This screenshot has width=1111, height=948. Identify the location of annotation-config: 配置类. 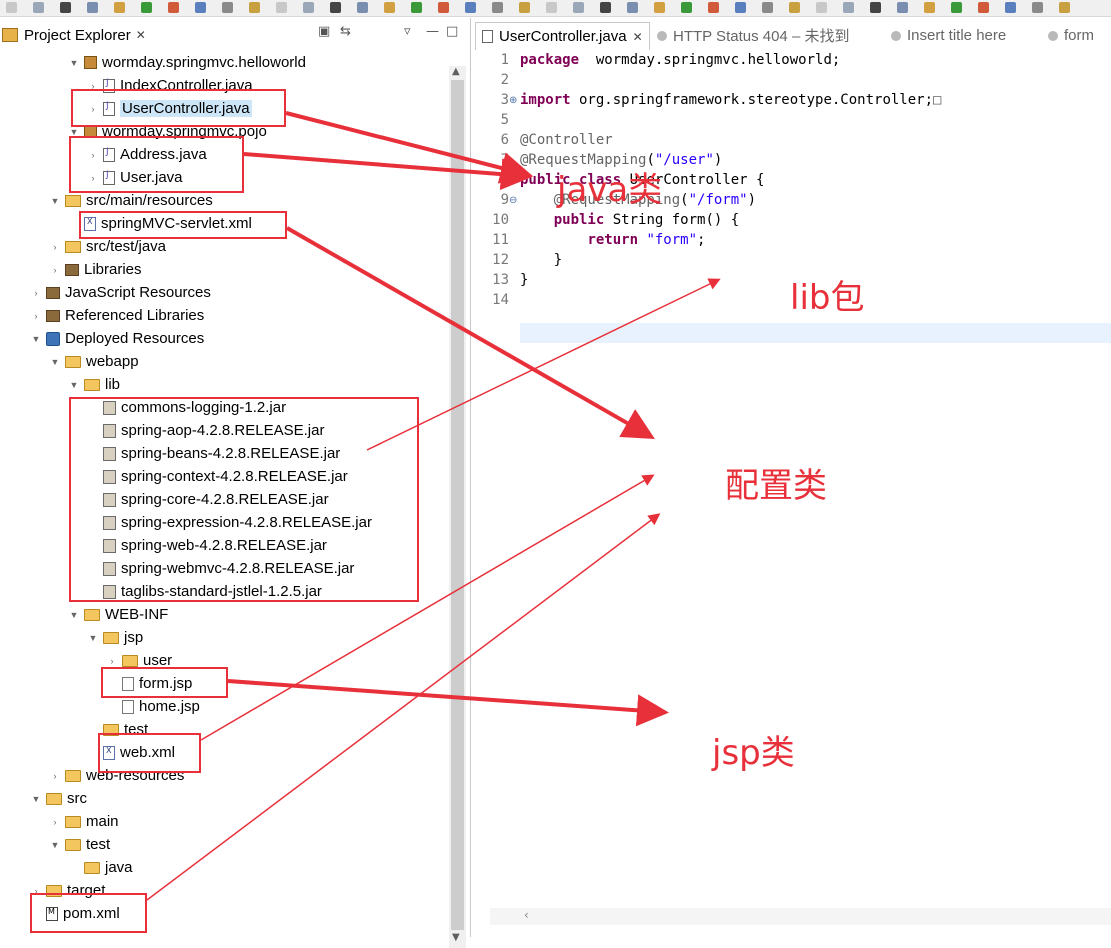
(776, 486).